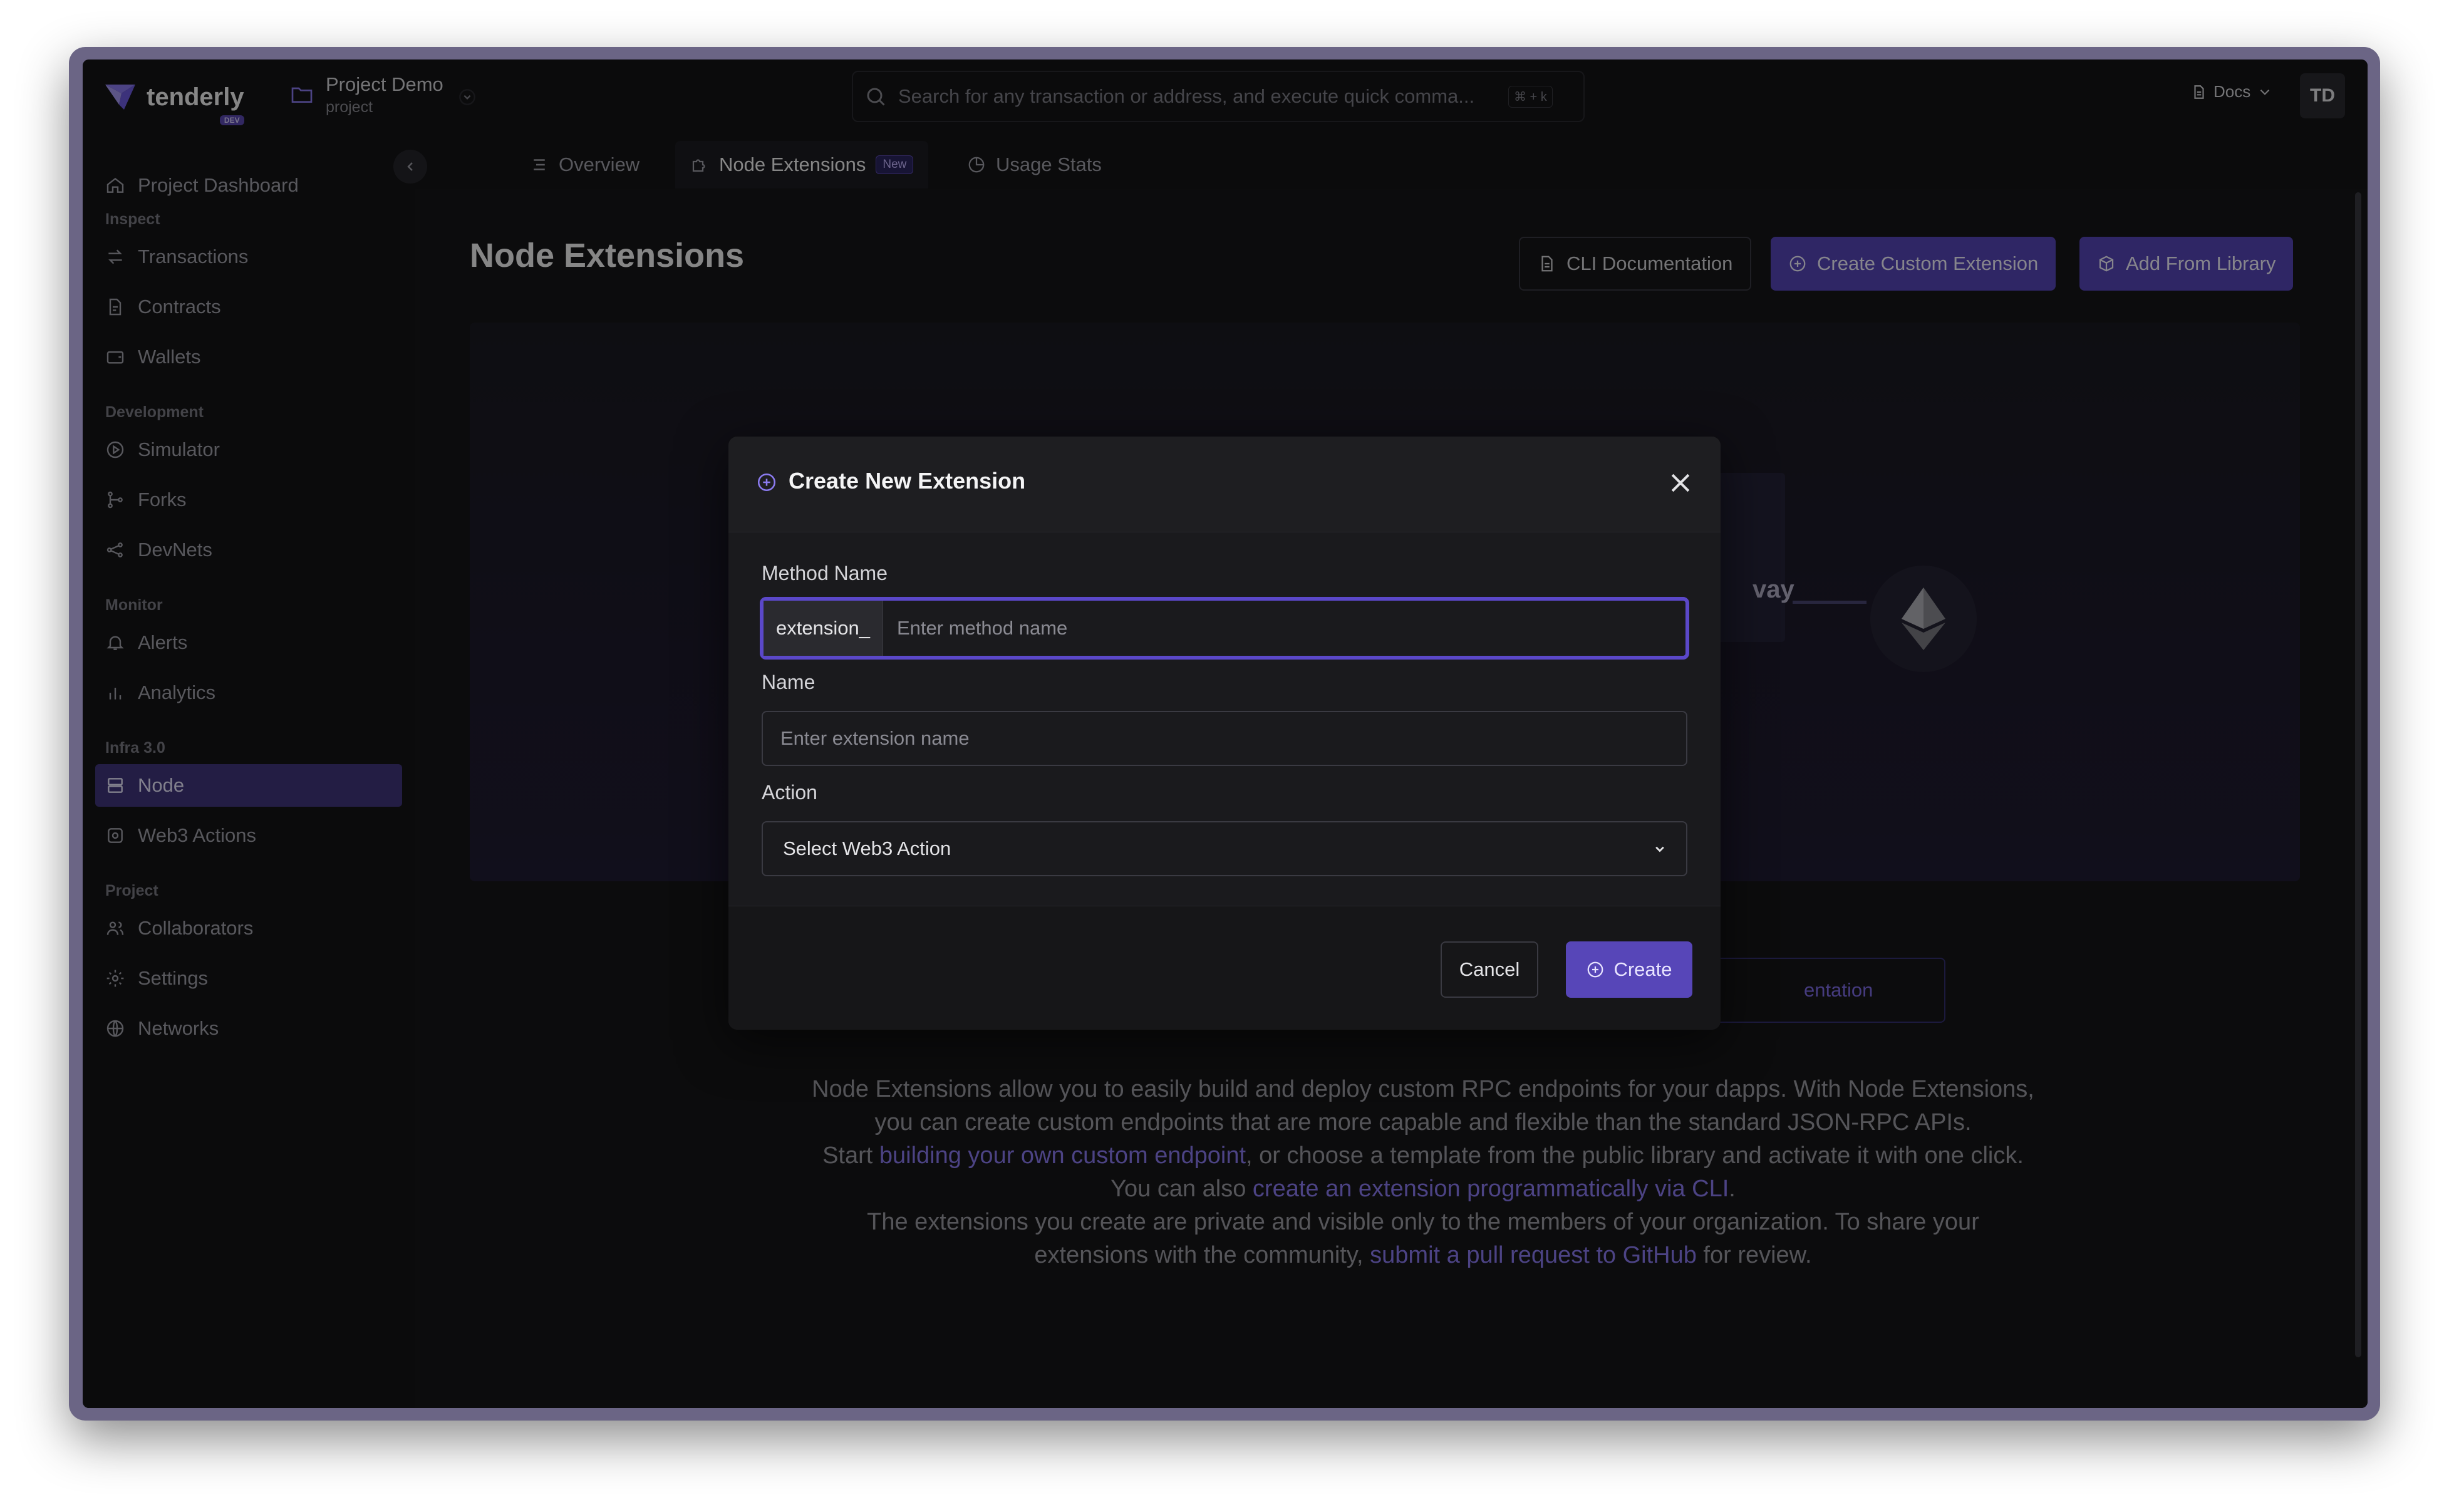 This screenshot has width=2449, height=1512. Describe the element at coordinates (823, 628) in the screenshot. I see `method-prefix: extension_` at that location.